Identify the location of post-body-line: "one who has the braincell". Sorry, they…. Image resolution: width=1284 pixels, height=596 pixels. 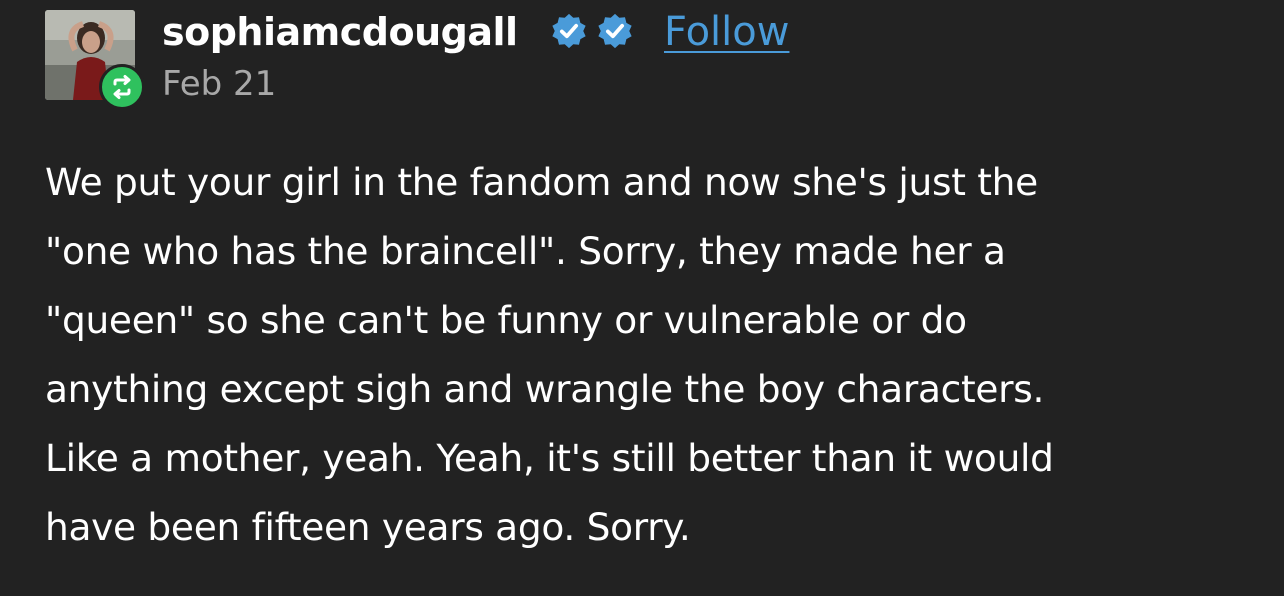
(525, 251).